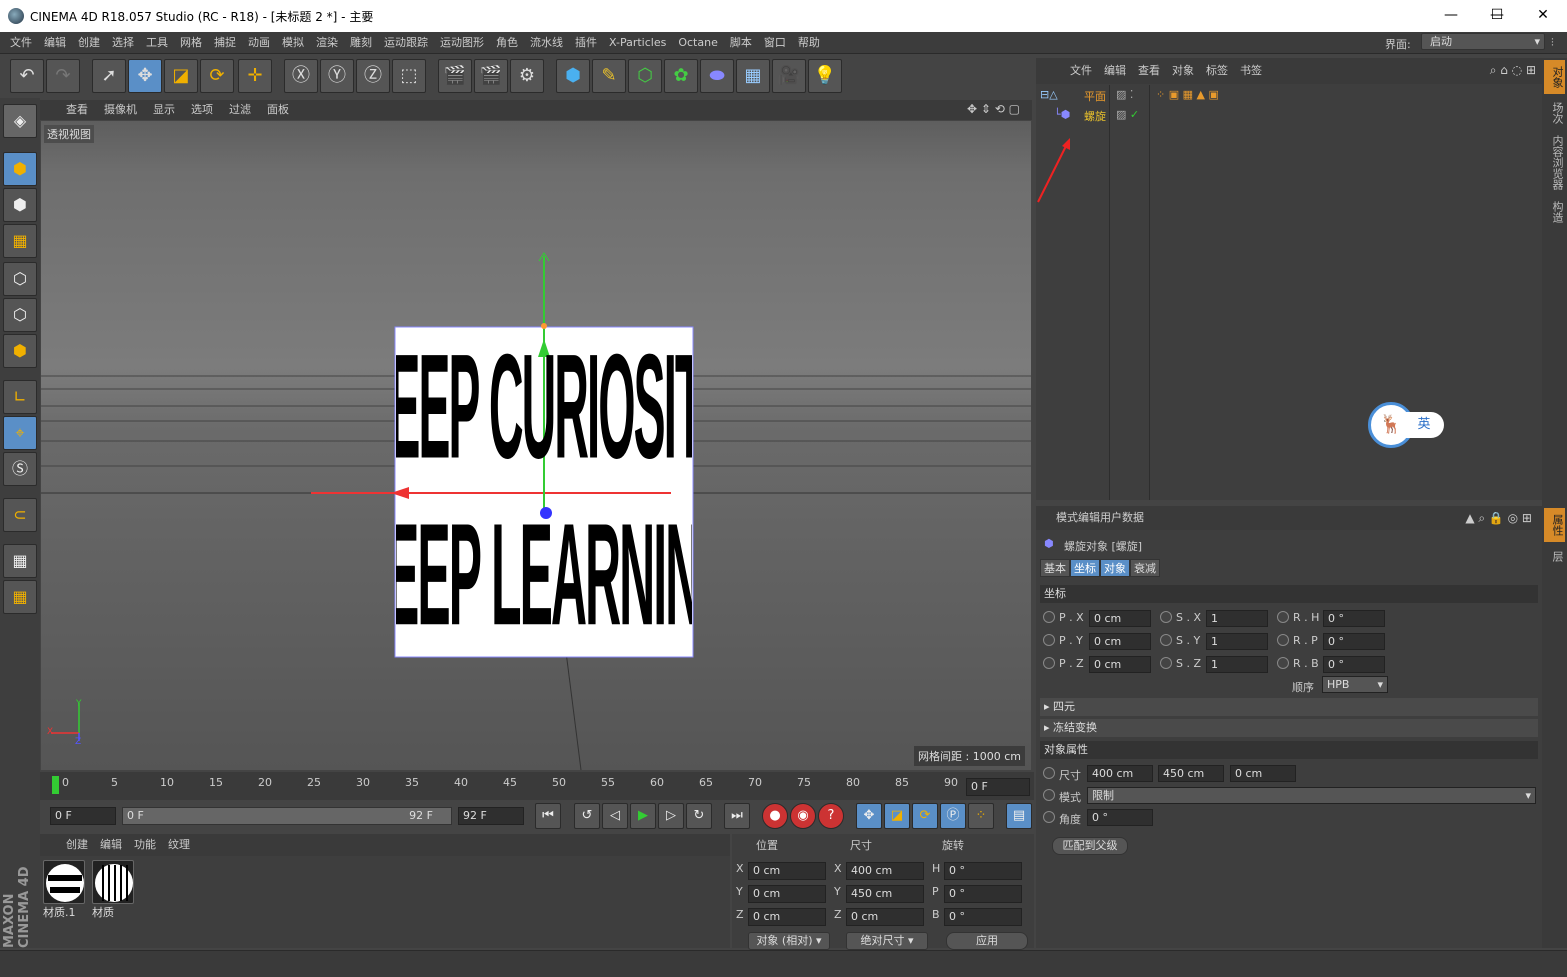  What do you see at coordinates (373, 76) in the screenshot?
I see `z-axis-lock-icon: Ⓩ` at bounding box center [373, 76].